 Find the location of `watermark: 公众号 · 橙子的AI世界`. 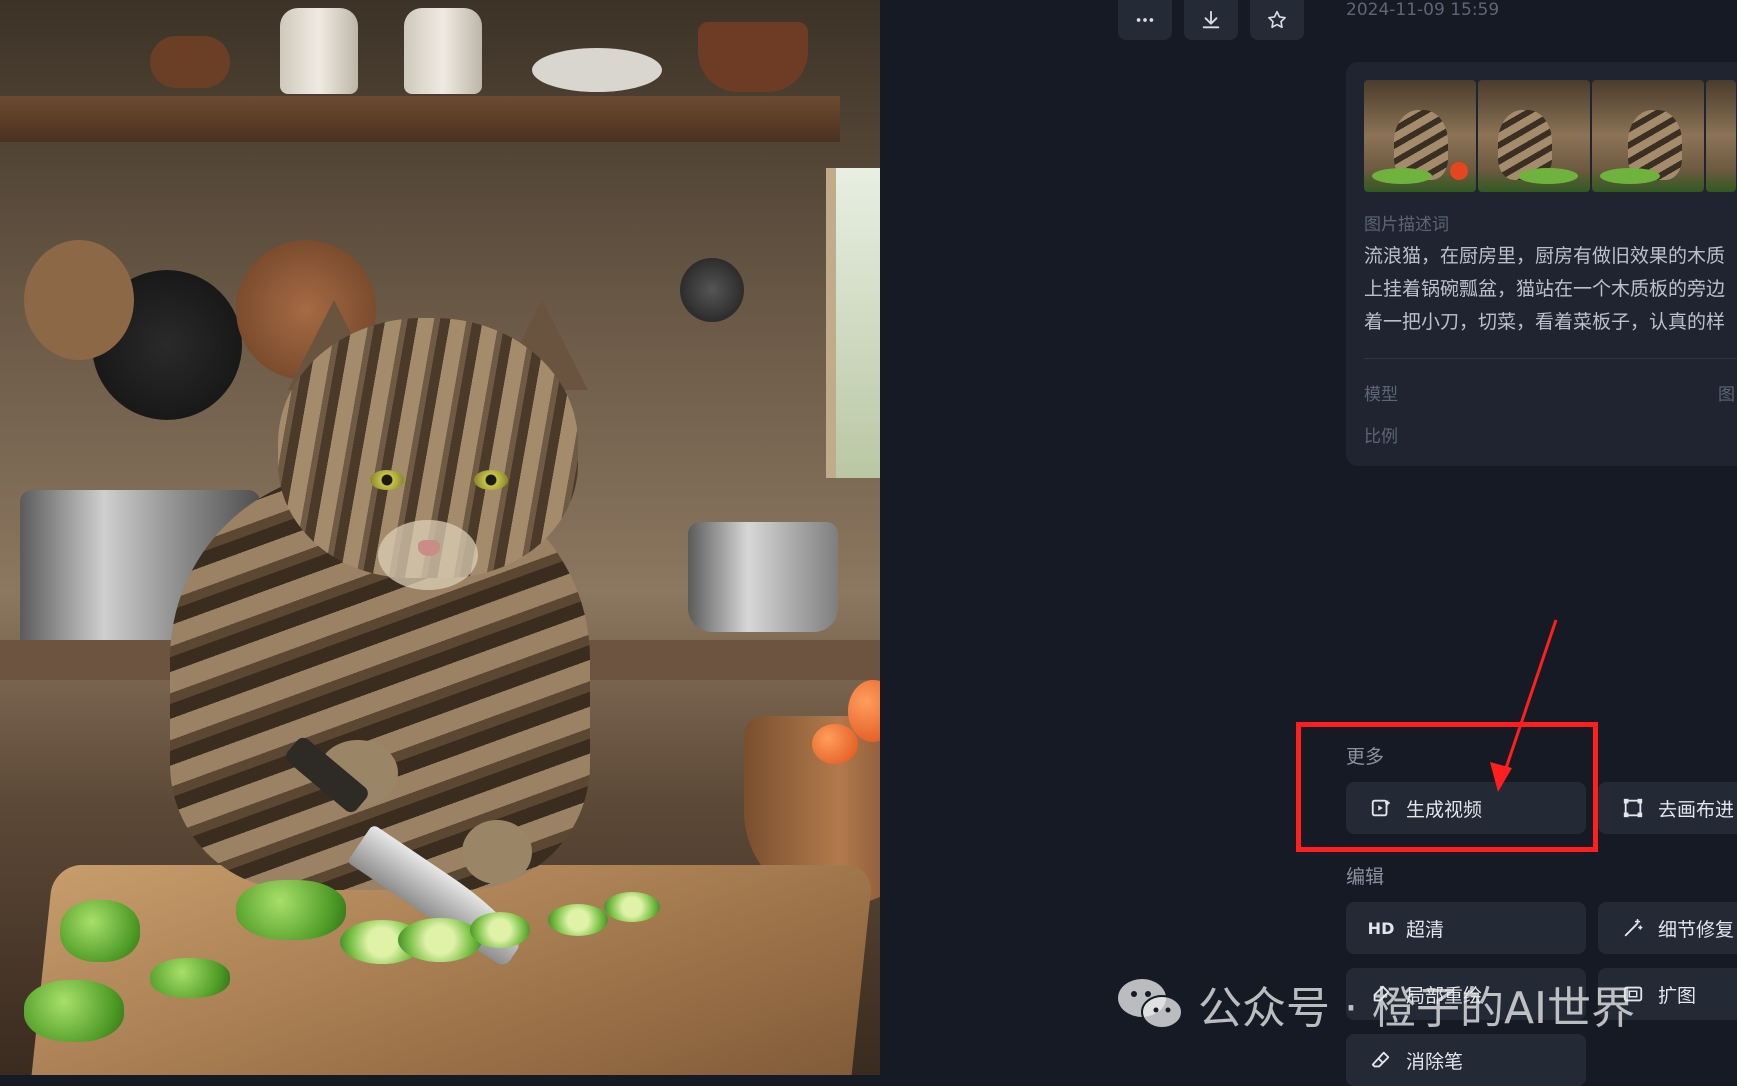

watermark: 公众号 · 橙子的AI世界 is located at coordinates (1375, 1004).